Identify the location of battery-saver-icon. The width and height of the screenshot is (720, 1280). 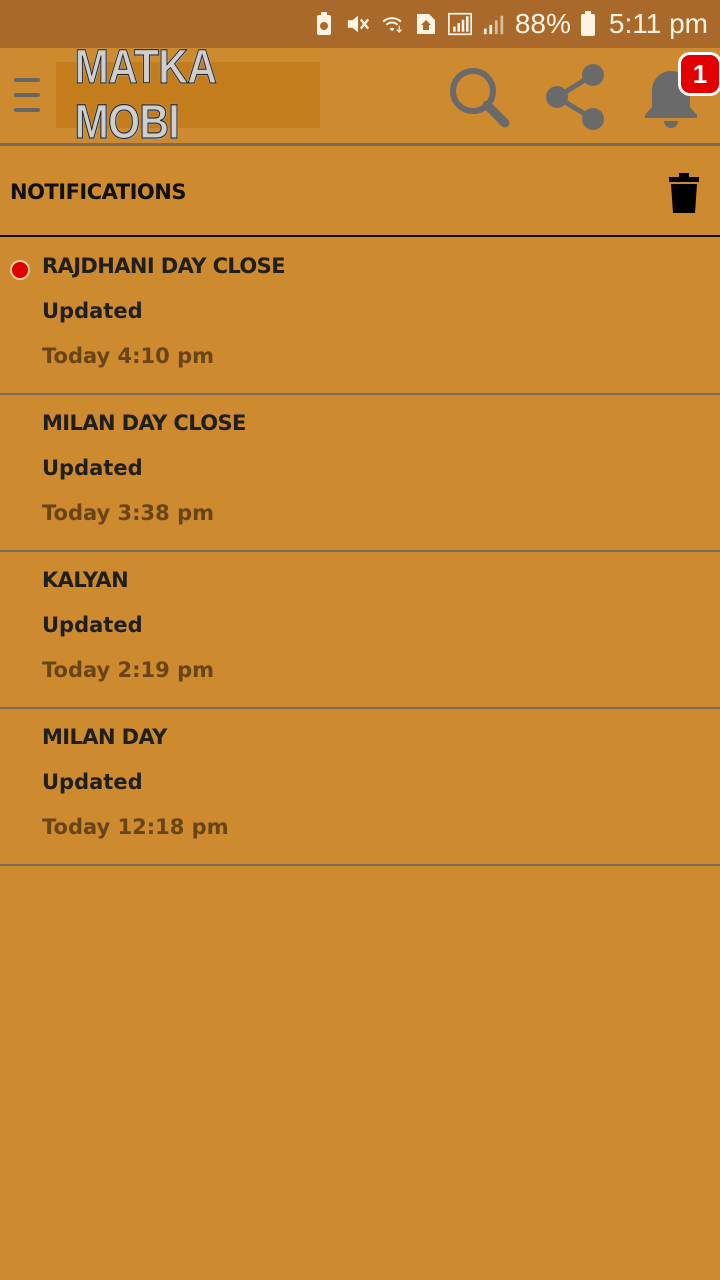
(324, 24).